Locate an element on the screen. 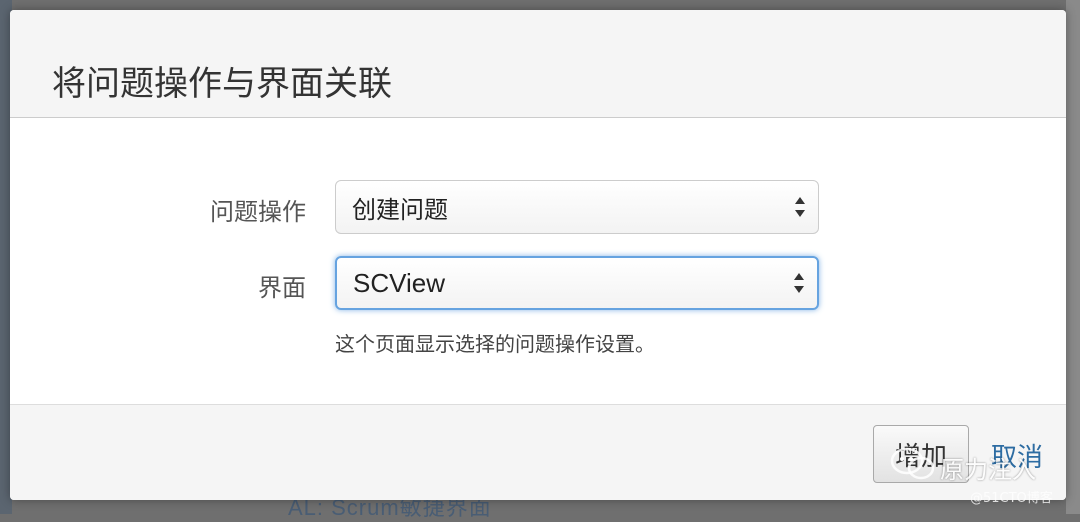 Image resolution: width=1080 pixels, height=522 pixels. screen-label: 界面 is located at coordinates (282, 288).